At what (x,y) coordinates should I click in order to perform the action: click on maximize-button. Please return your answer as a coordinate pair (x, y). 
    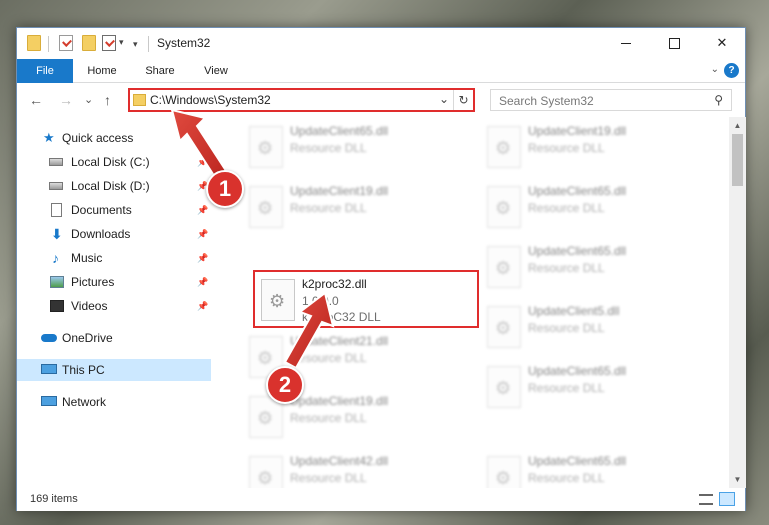
    Looking at the image, I should click on (674, 43).